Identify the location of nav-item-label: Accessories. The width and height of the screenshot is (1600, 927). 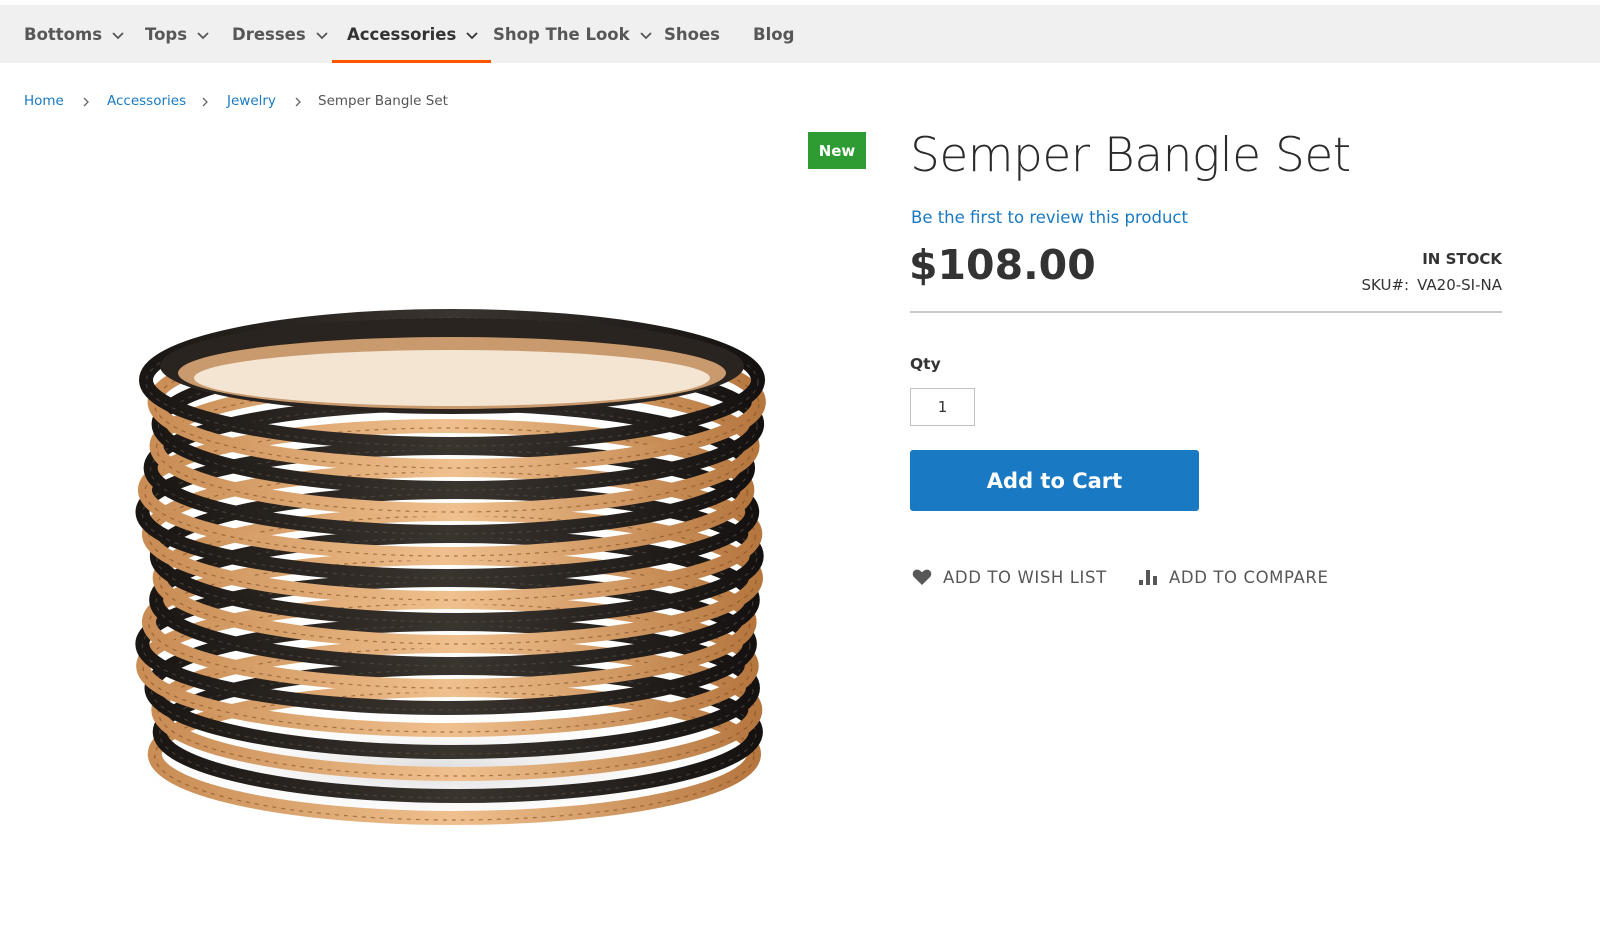
(402, 34).